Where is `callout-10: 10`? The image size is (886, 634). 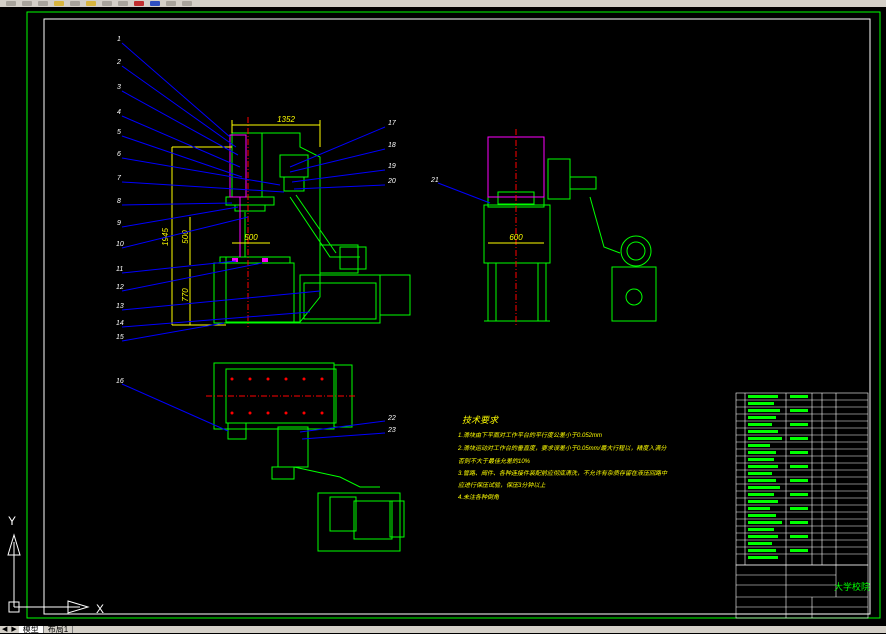
callout-10: 10 is located at coordinates (120, 244).